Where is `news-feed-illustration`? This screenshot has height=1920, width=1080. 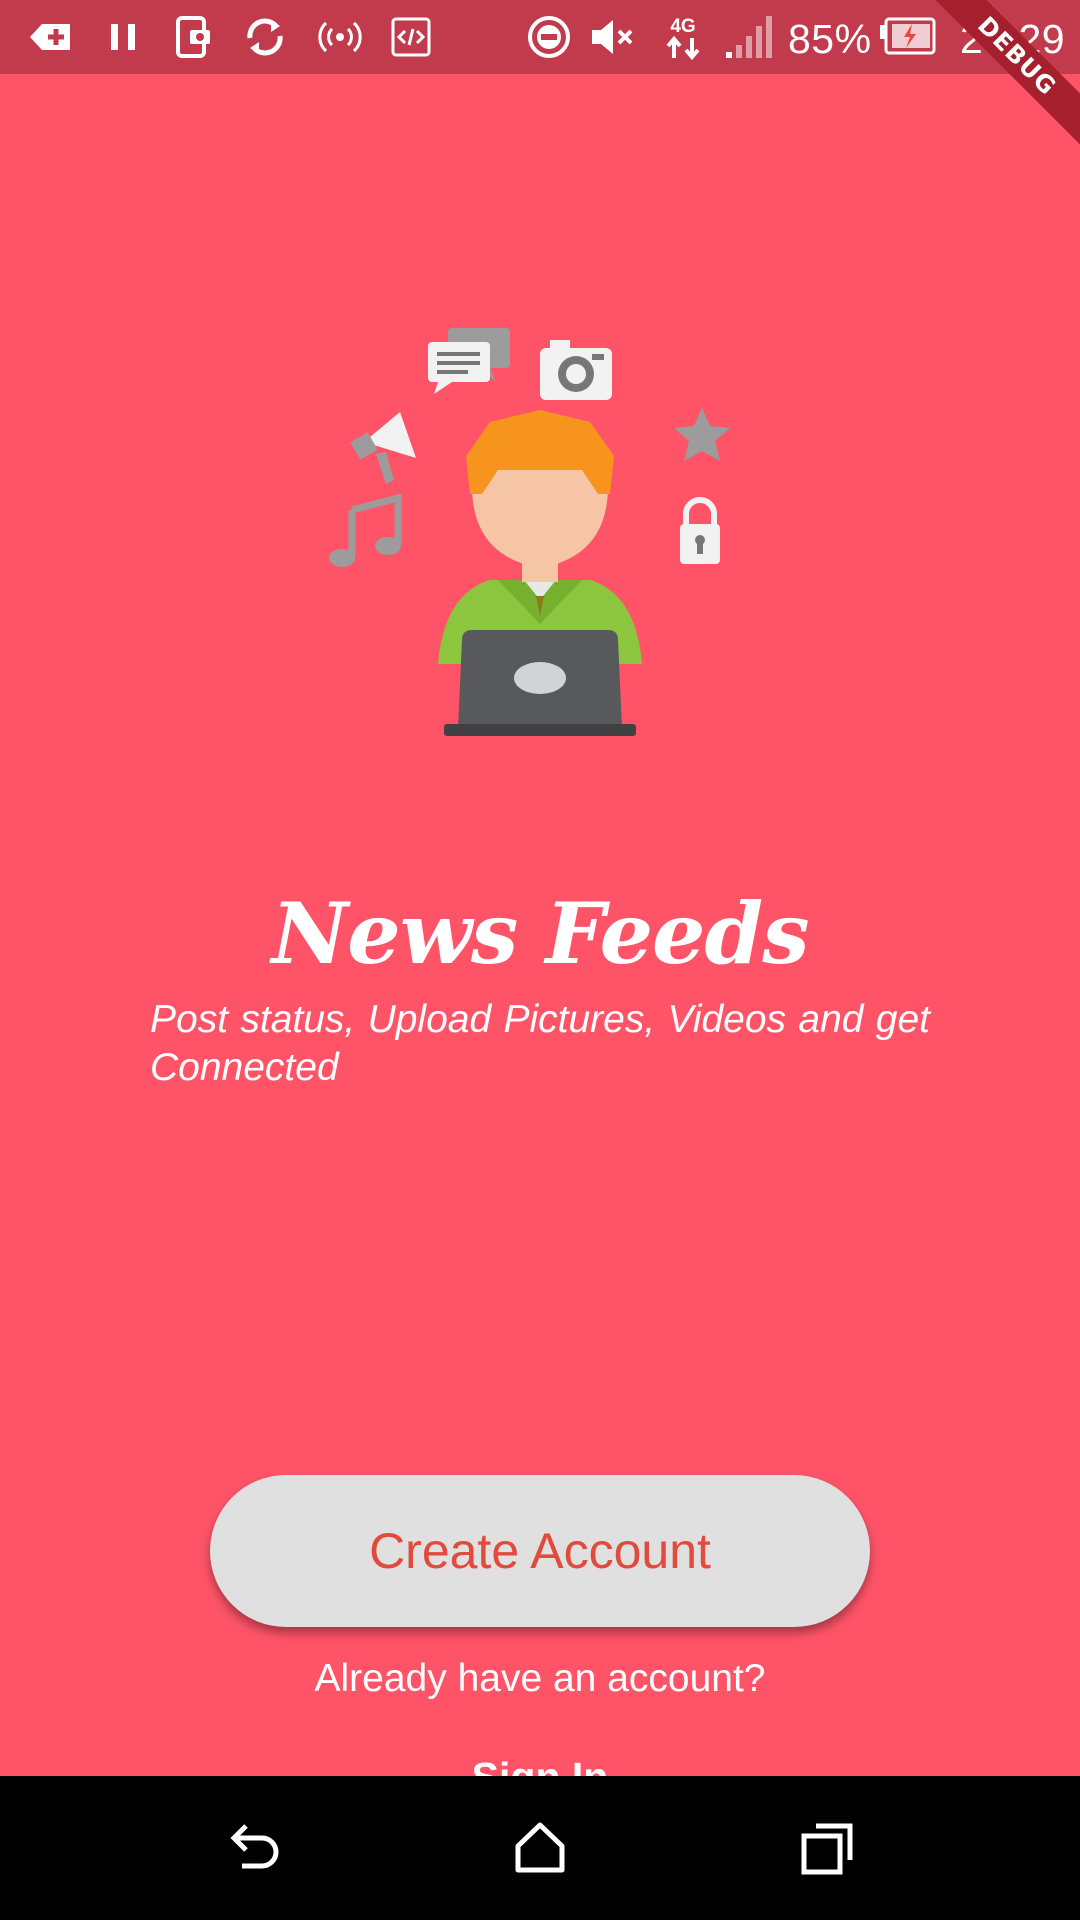
news-feed-illustration is located at coordinates (529, 532).